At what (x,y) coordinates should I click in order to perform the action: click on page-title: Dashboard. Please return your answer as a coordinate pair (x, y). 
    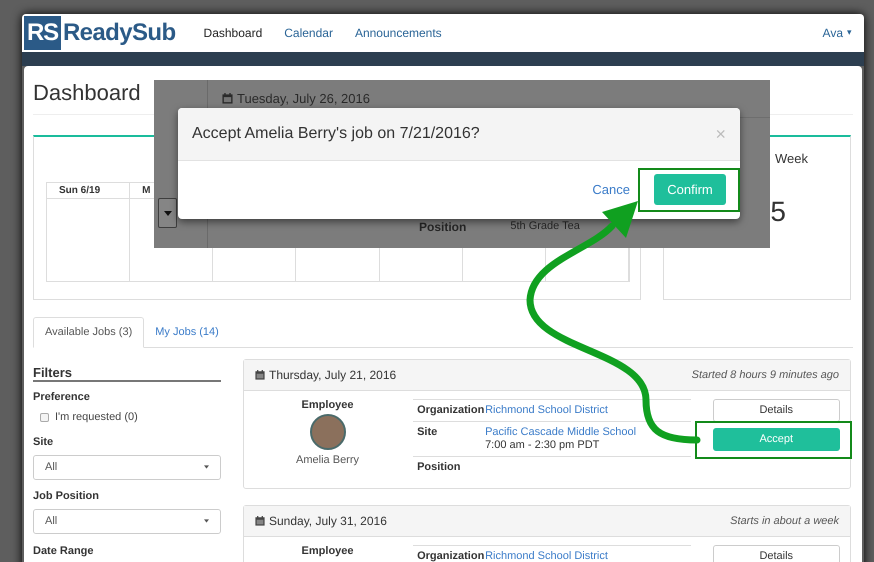
    Looking at the image, I should click on (87, 93).